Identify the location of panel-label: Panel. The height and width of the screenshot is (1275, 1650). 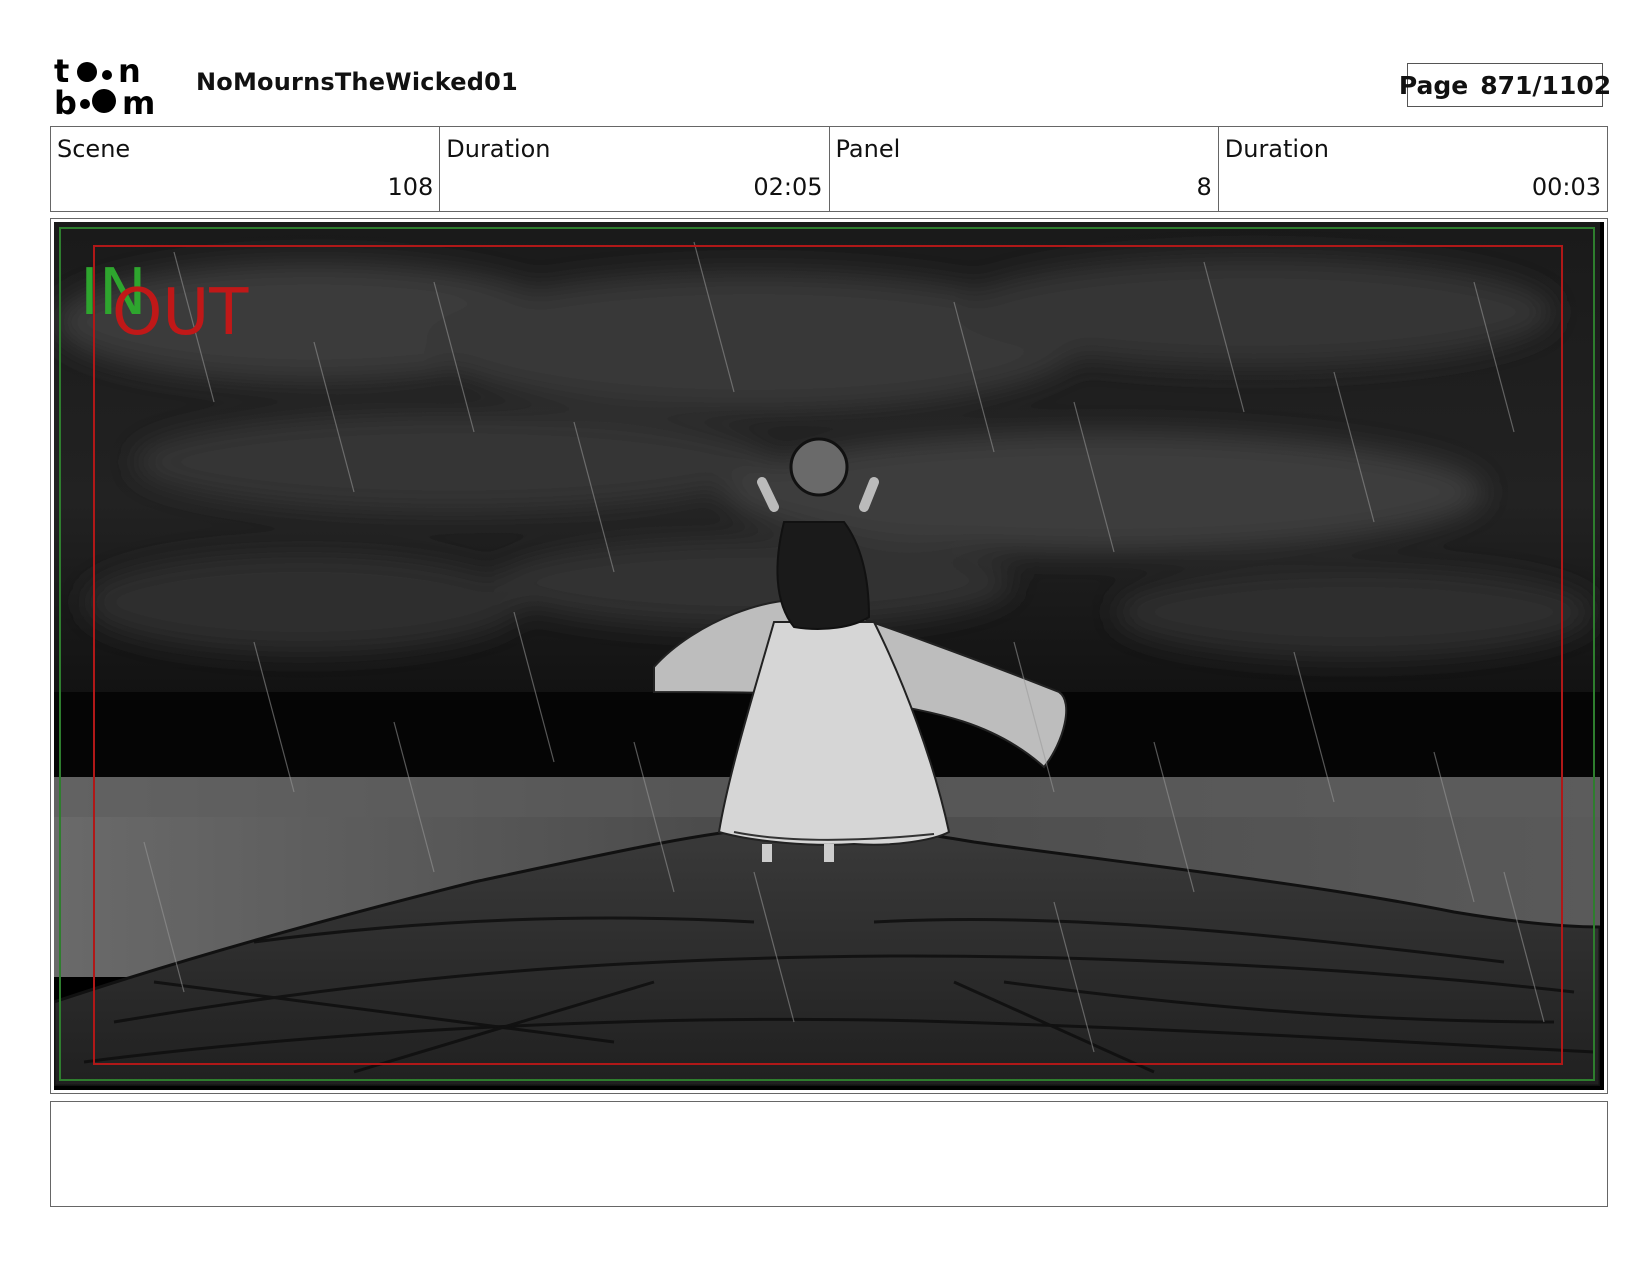
(868, 149).